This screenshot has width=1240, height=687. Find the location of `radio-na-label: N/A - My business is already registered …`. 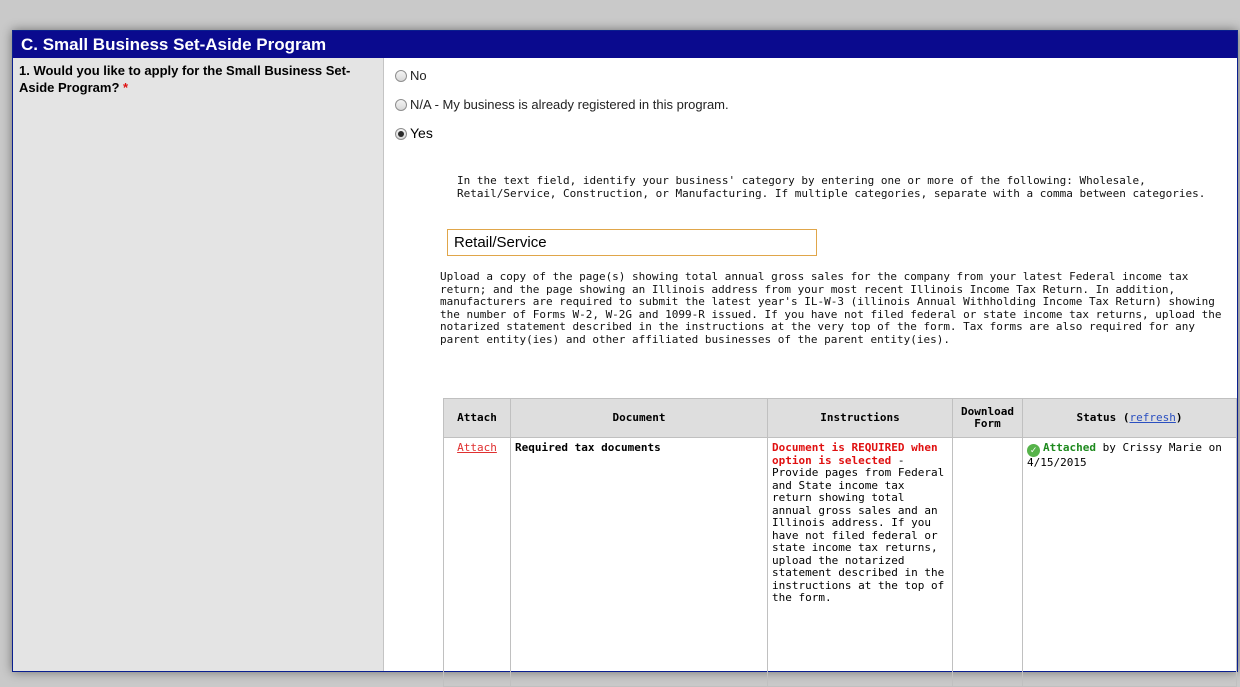

radio-na-label: N/A - My business is already registered … is located at coordinates (569, 104).